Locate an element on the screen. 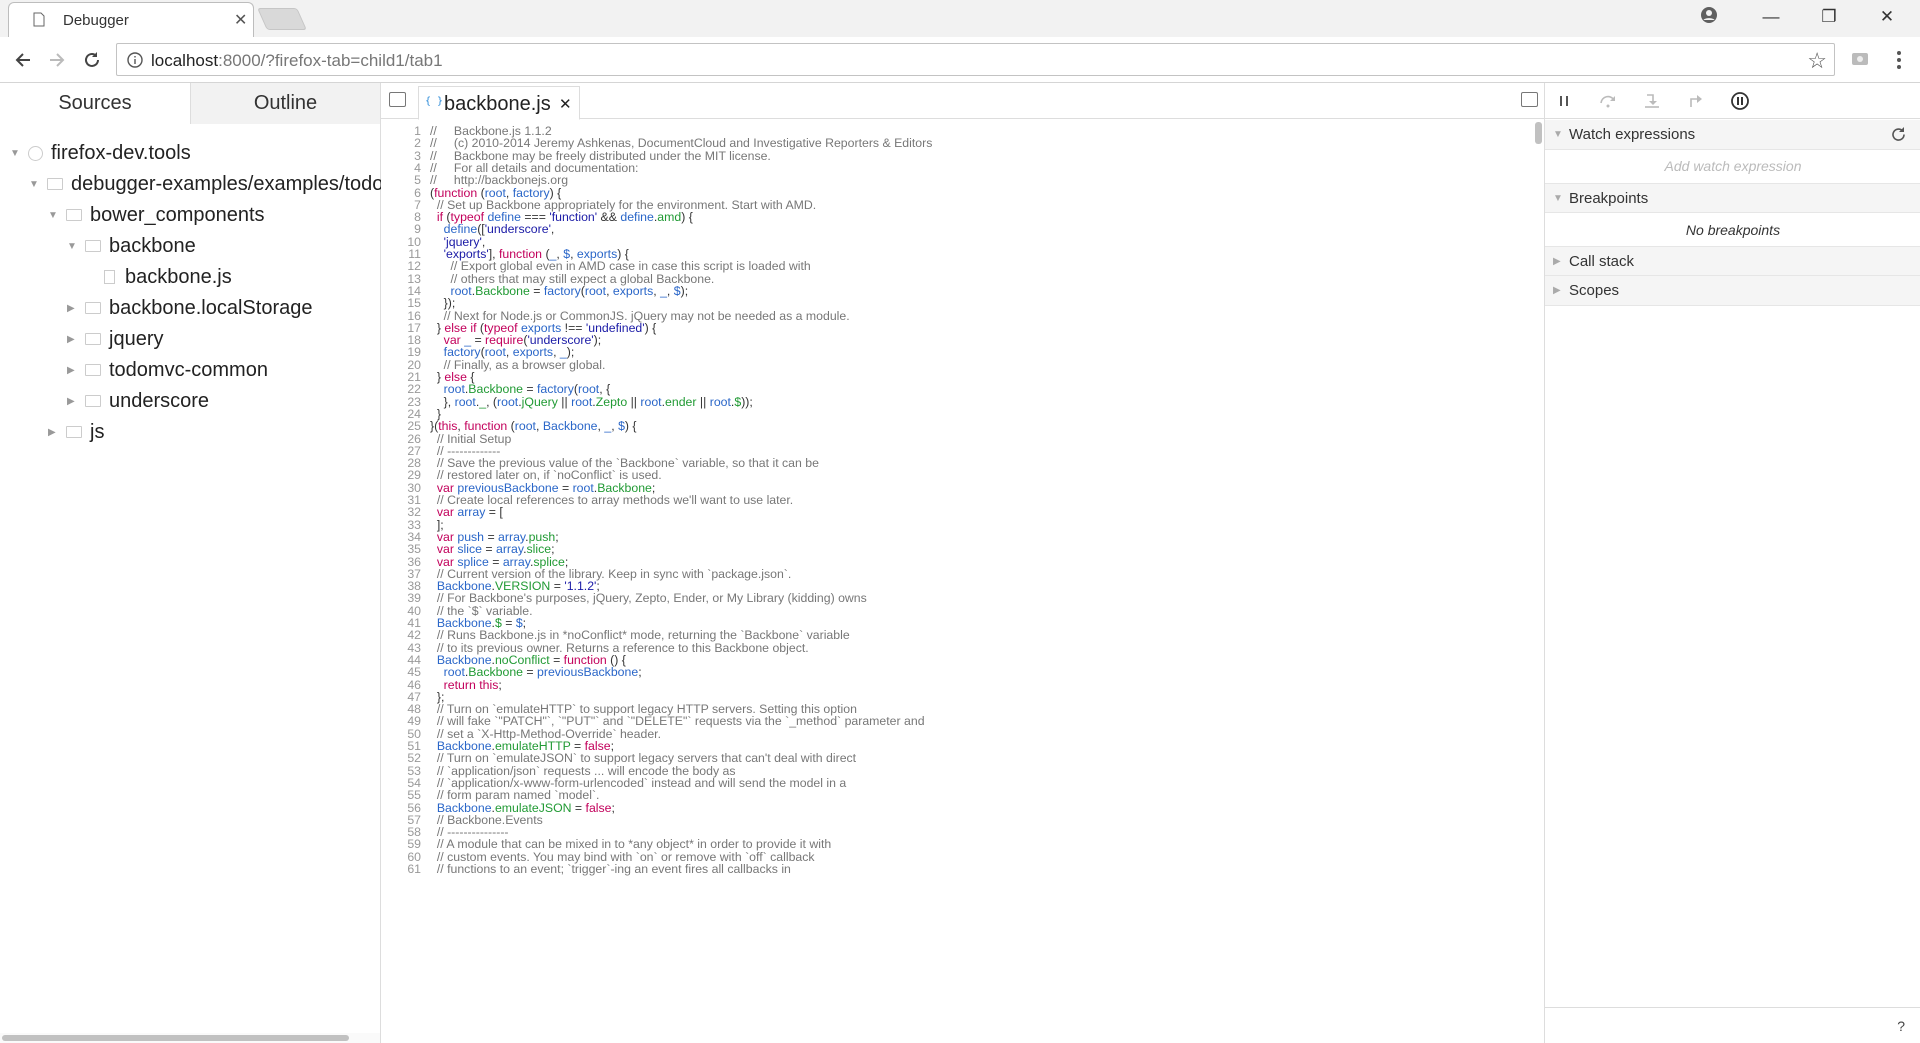 This screenshot has height=1043, width=1920. bookmark-star-icon: ☆ is located at coordinates (1817, 61).